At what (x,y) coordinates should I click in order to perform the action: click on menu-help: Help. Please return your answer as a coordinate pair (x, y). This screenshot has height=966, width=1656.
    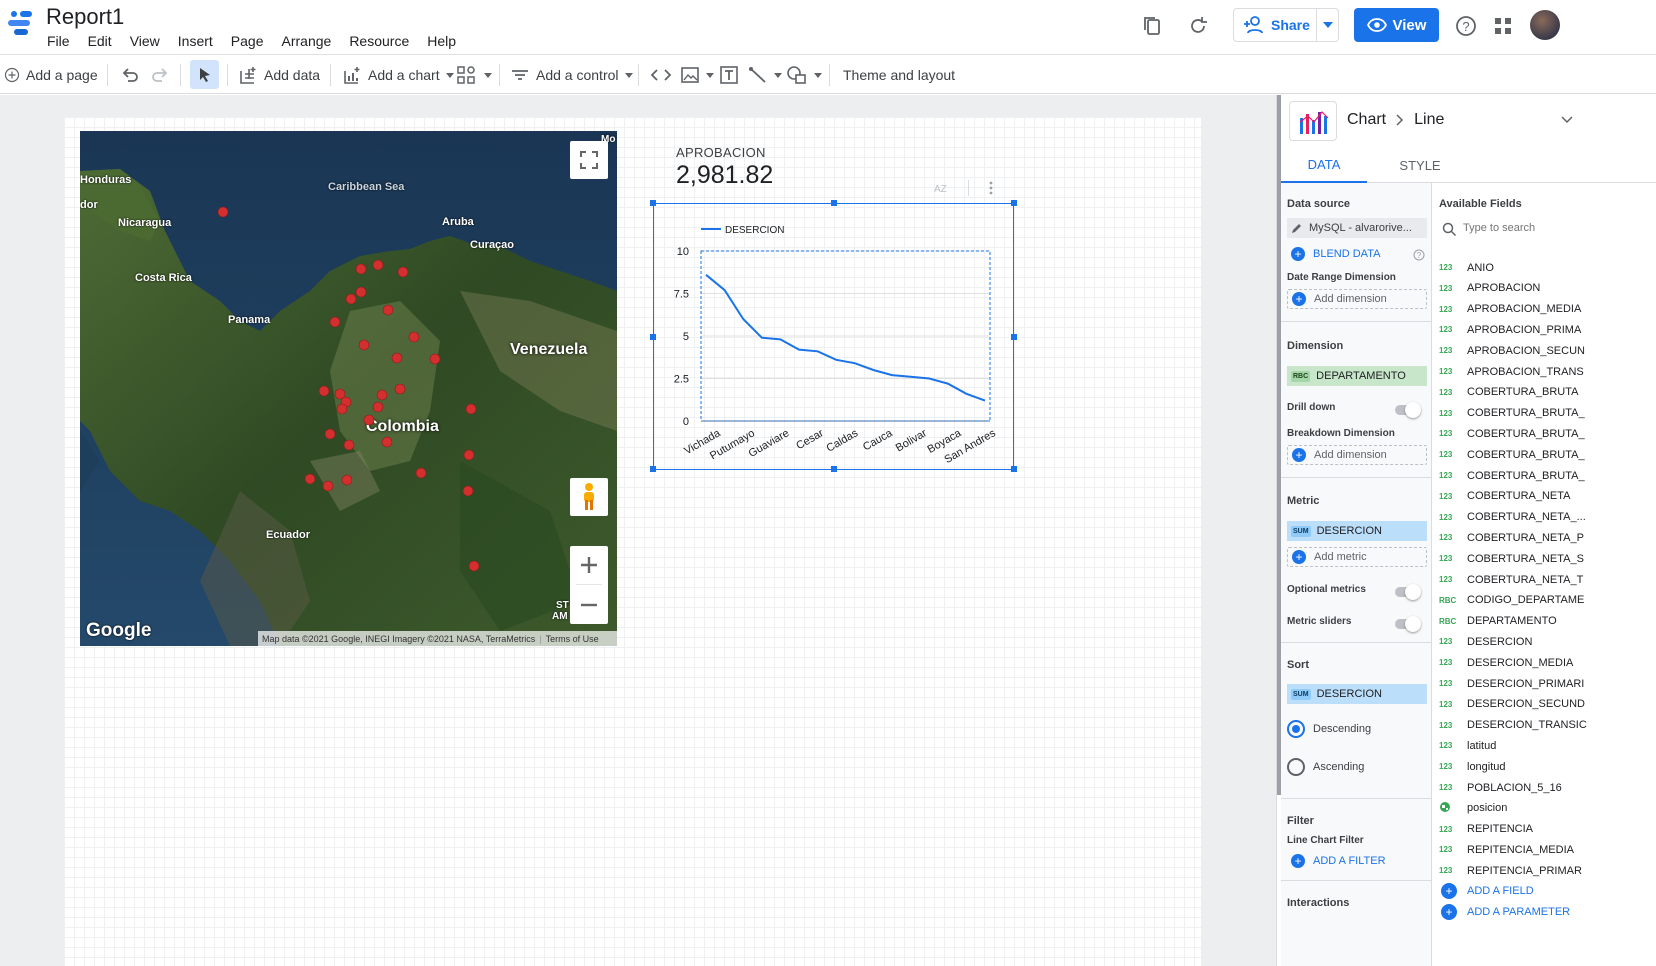
    Looking at the image, I should click on (441, 41).